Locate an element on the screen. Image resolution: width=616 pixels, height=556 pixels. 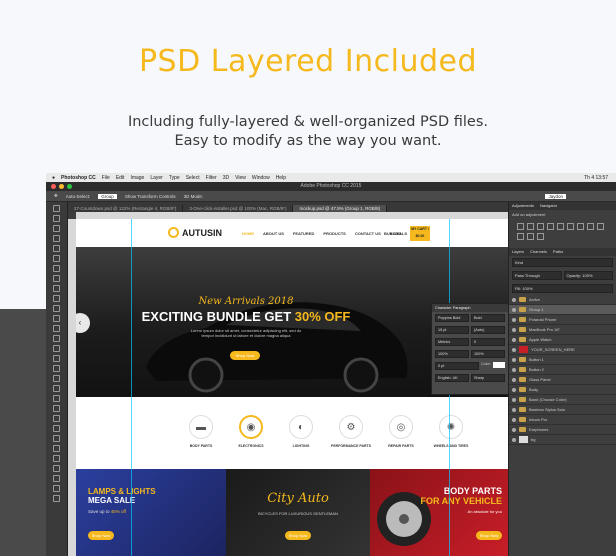
layer-row: Body is located at coordinates (562, 390).